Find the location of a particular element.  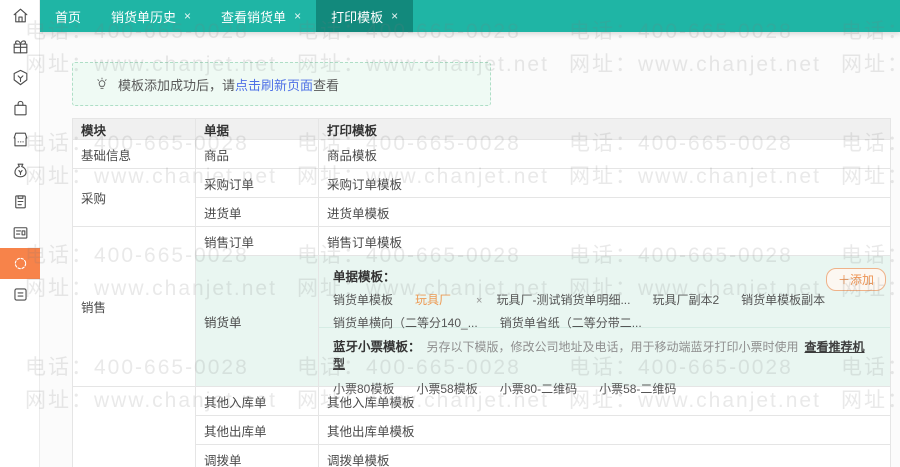

sidebar-item-funds is located at coordinates (20, 170).